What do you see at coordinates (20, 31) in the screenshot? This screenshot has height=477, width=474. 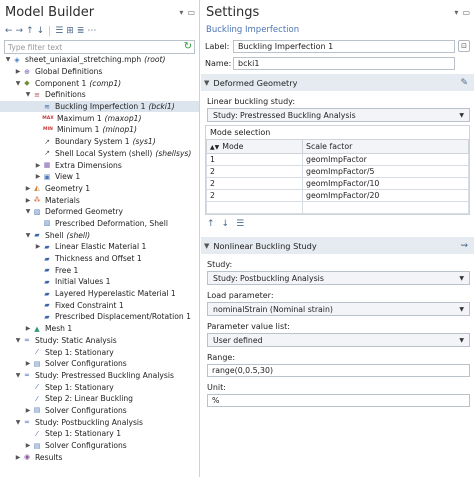 I see `forward-arrow-icon: →` at bounding box center [20, 31].